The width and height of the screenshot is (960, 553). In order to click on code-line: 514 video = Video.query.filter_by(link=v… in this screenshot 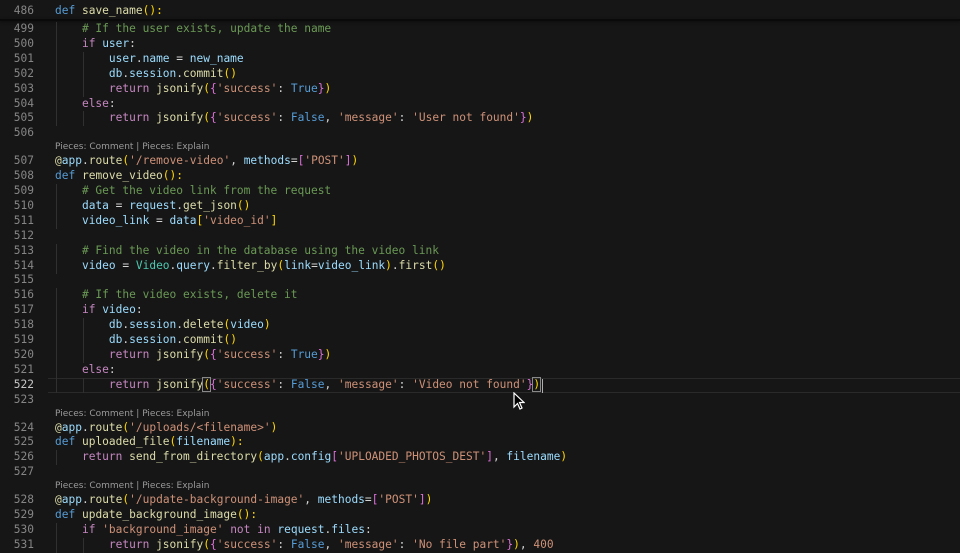, I will do `click(480, 266)`.